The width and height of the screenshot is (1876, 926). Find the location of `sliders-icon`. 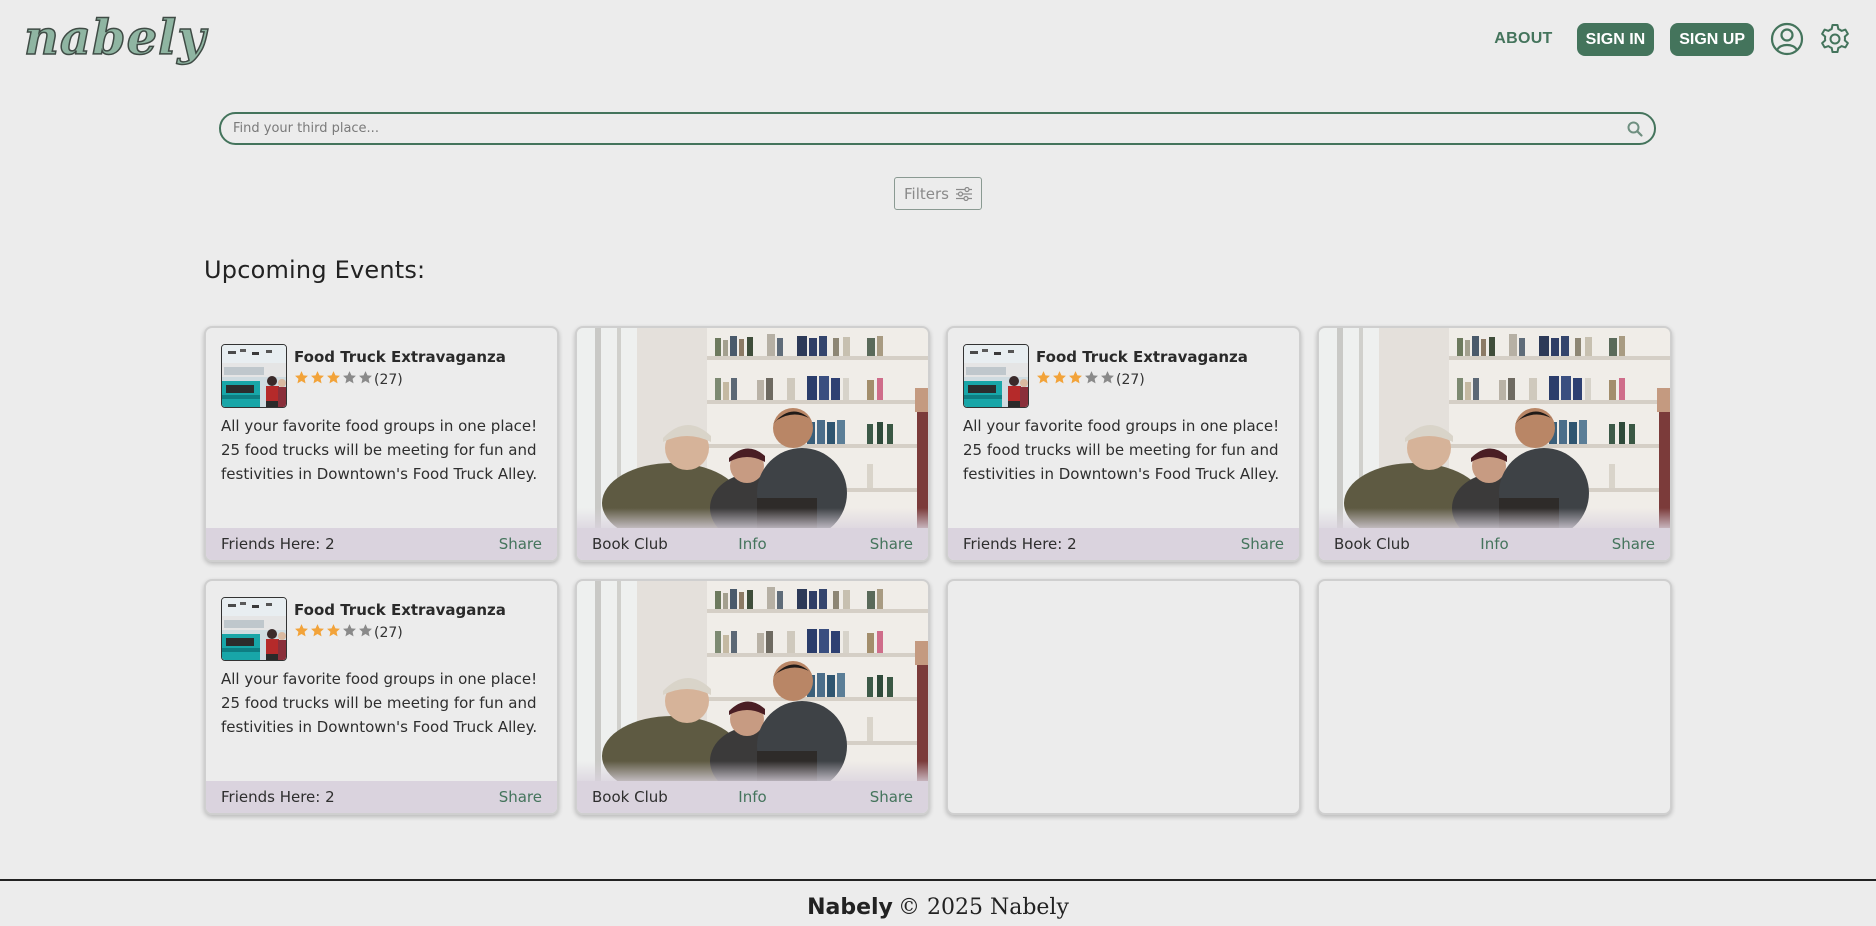

sliders-icon is located at coordinates (963, 193).